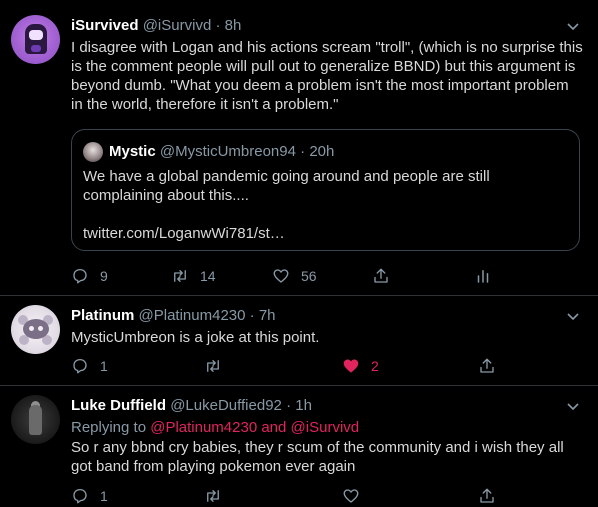 Image resolution: width=598 pixels, height=507 pixels. Describe the element at coordinates (36, 48) in the screenshot. I see `avatar-accent` at that location.